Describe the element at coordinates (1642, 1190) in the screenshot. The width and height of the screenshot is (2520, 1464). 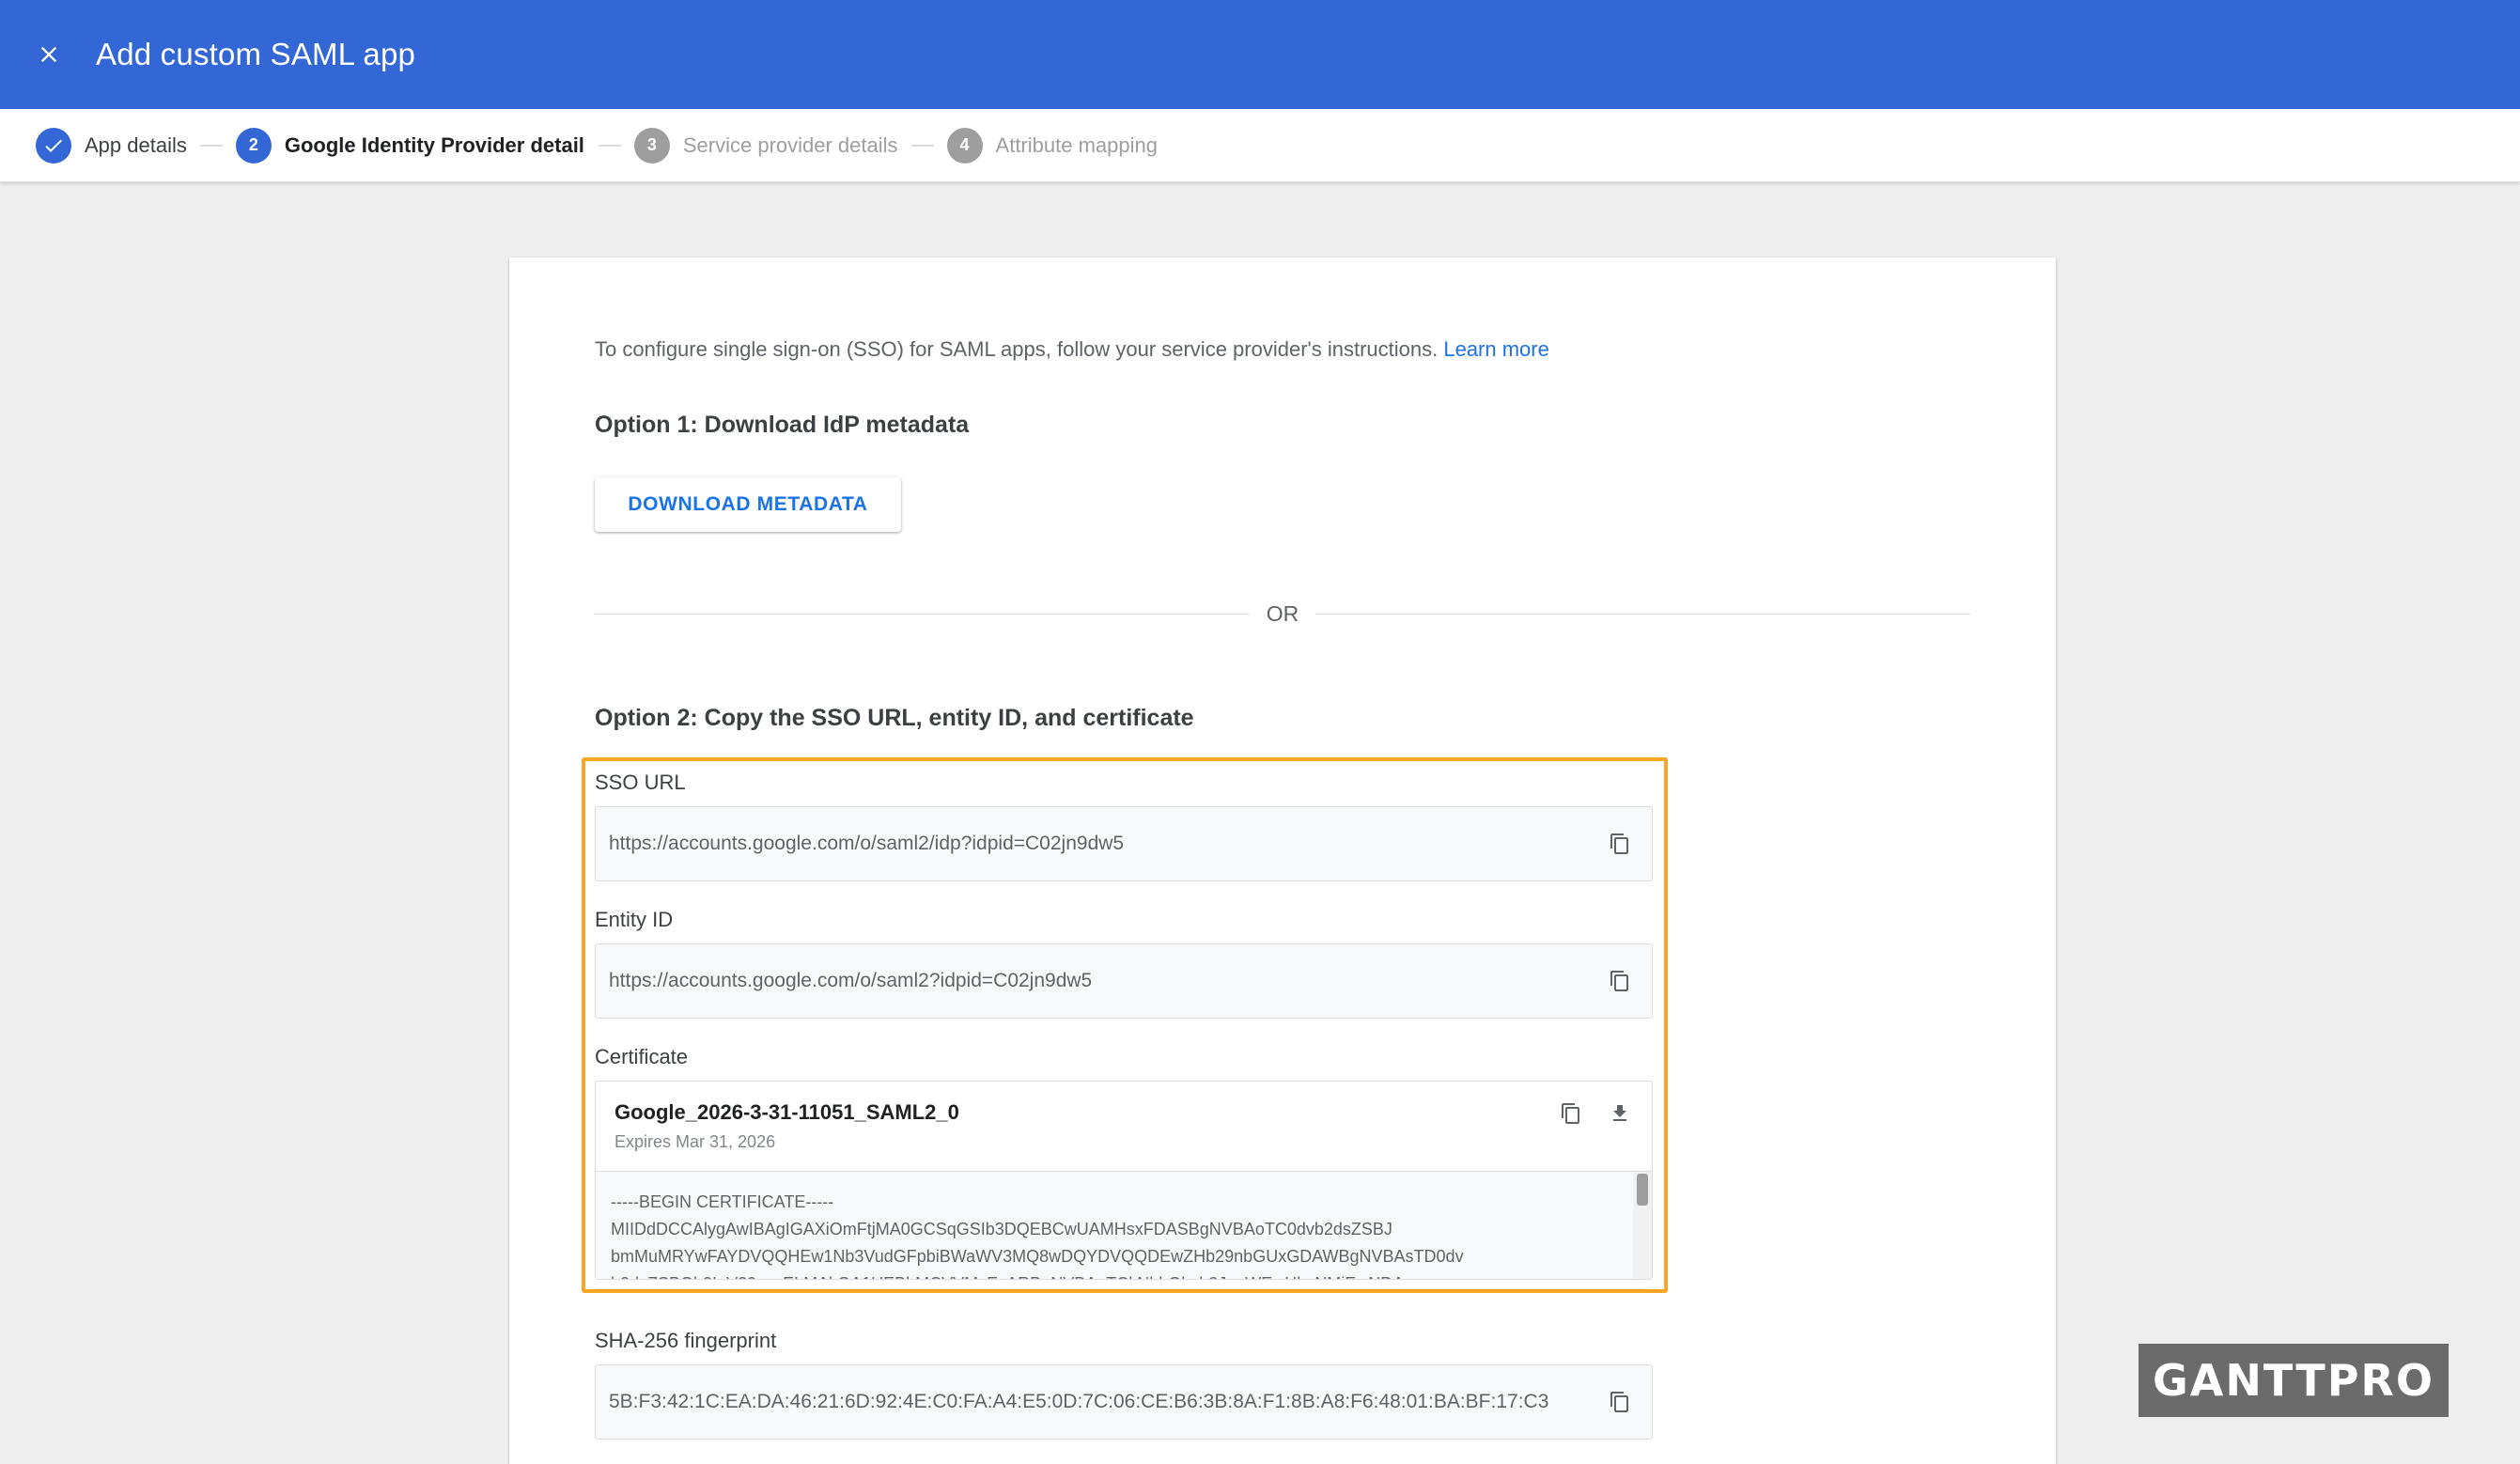
I see `scrollbar-thumb` at that location.